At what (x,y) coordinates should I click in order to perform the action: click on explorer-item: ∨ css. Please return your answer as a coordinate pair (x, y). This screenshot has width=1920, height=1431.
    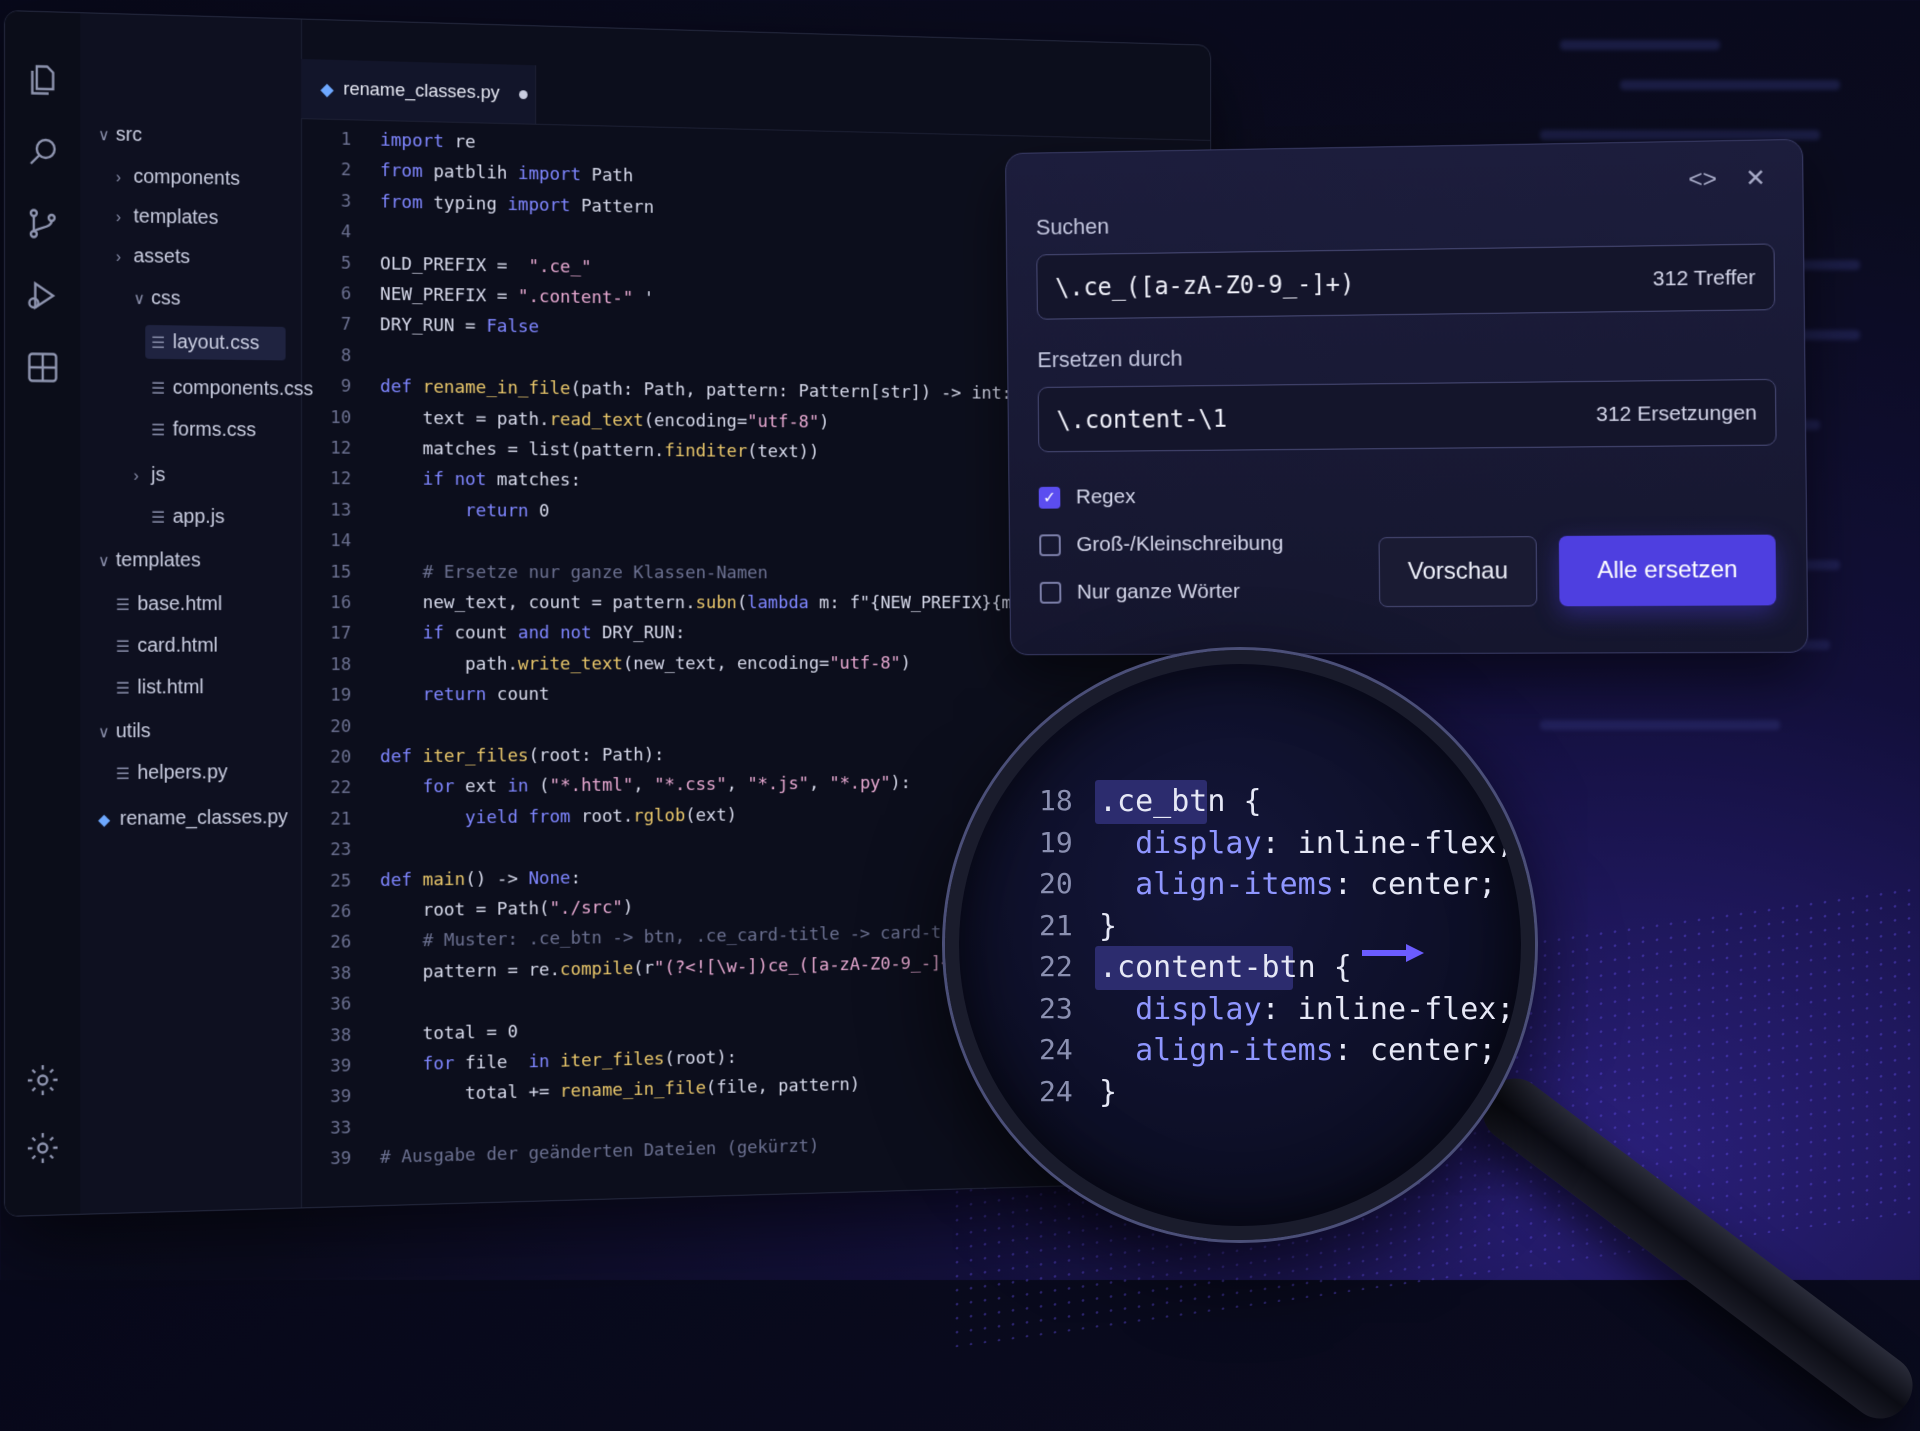
    Looking at the image, I should click on (156, 298).